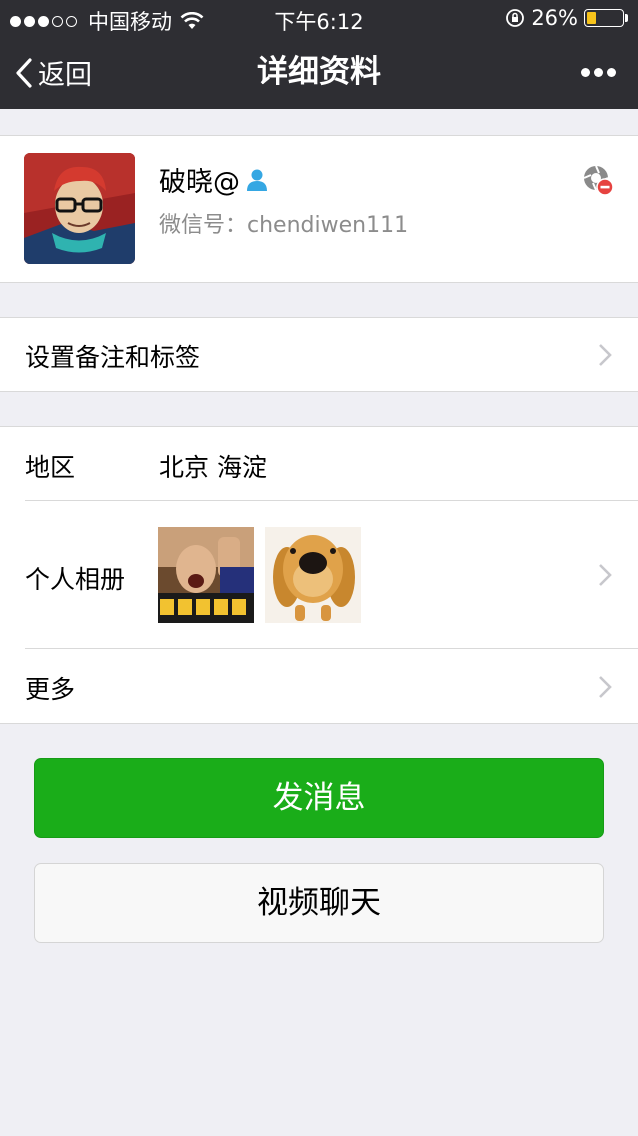 This screenshot has height=1136, width=638. Describe the element at coordinates (213, 467) in the screenshot. I see `region-value: 北京 海淀` at that location.